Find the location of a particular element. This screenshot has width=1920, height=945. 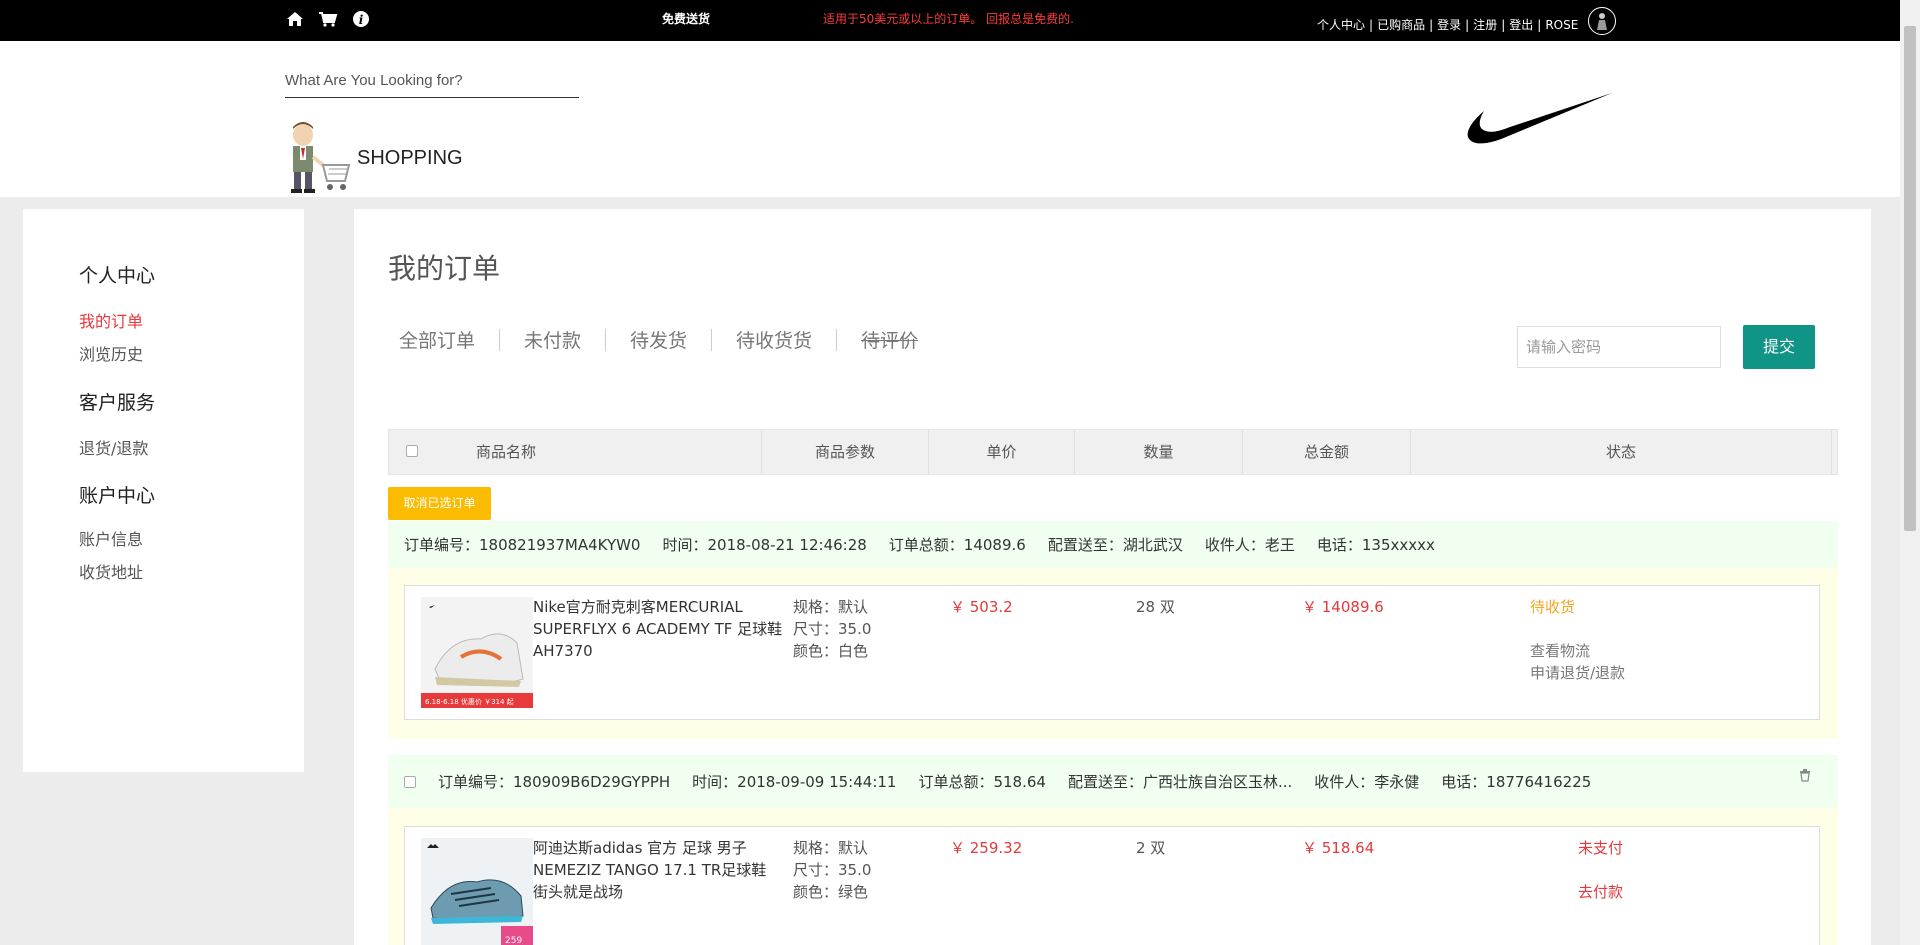

order-total: 订单总额：518.64 is located at coordinates (982, 782).